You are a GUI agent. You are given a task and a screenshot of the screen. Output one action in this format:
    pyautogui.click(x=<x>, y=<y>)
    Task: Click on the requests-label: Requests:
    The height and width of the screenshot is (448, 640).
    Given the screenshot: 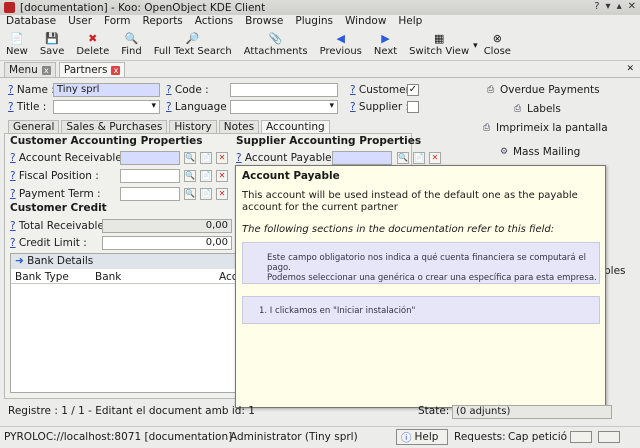 What is the action you would take?
    pyautogui.click(x=480, y=437)
    